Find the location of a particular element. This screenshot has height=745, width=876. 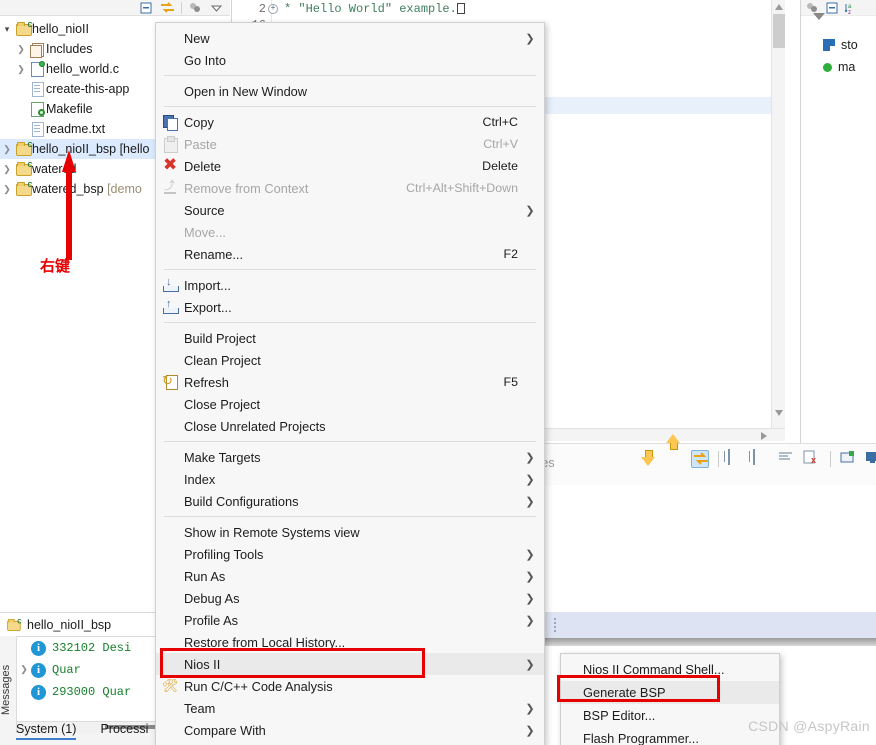

save-console-icon is located at coordinates (737, 458).